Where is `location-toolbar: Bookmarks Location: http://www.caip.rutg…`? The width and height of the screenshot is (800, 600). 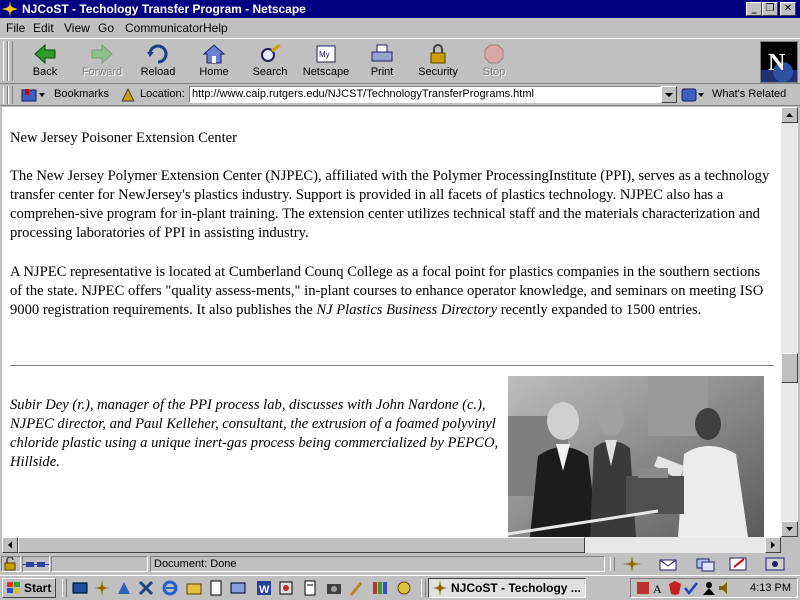 location-toolbar: Bookmarks Location: http://www.caip.rutg… is located at coordinates (400, 95).